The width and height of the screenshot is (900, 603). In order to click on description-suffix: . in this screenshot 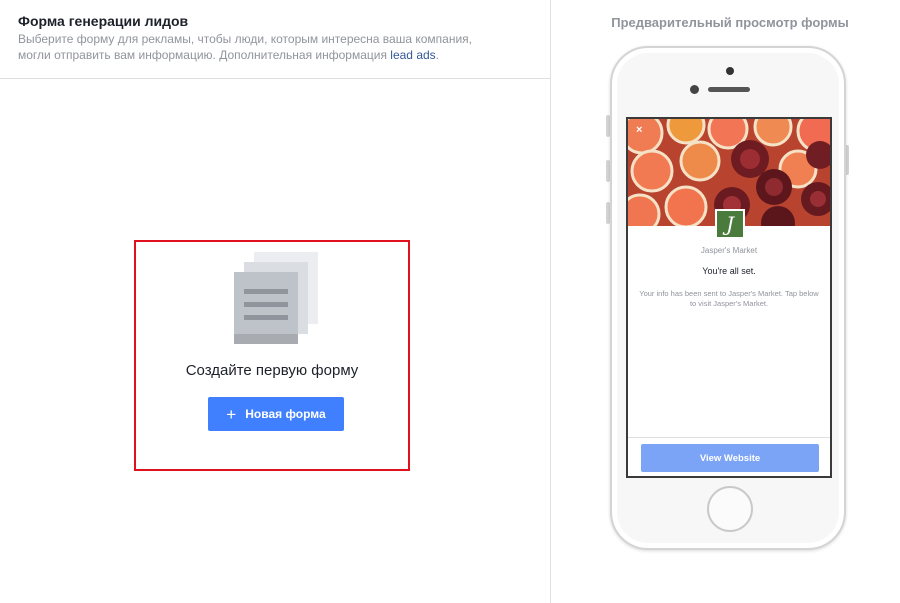, I will do `click(437, 54)`.